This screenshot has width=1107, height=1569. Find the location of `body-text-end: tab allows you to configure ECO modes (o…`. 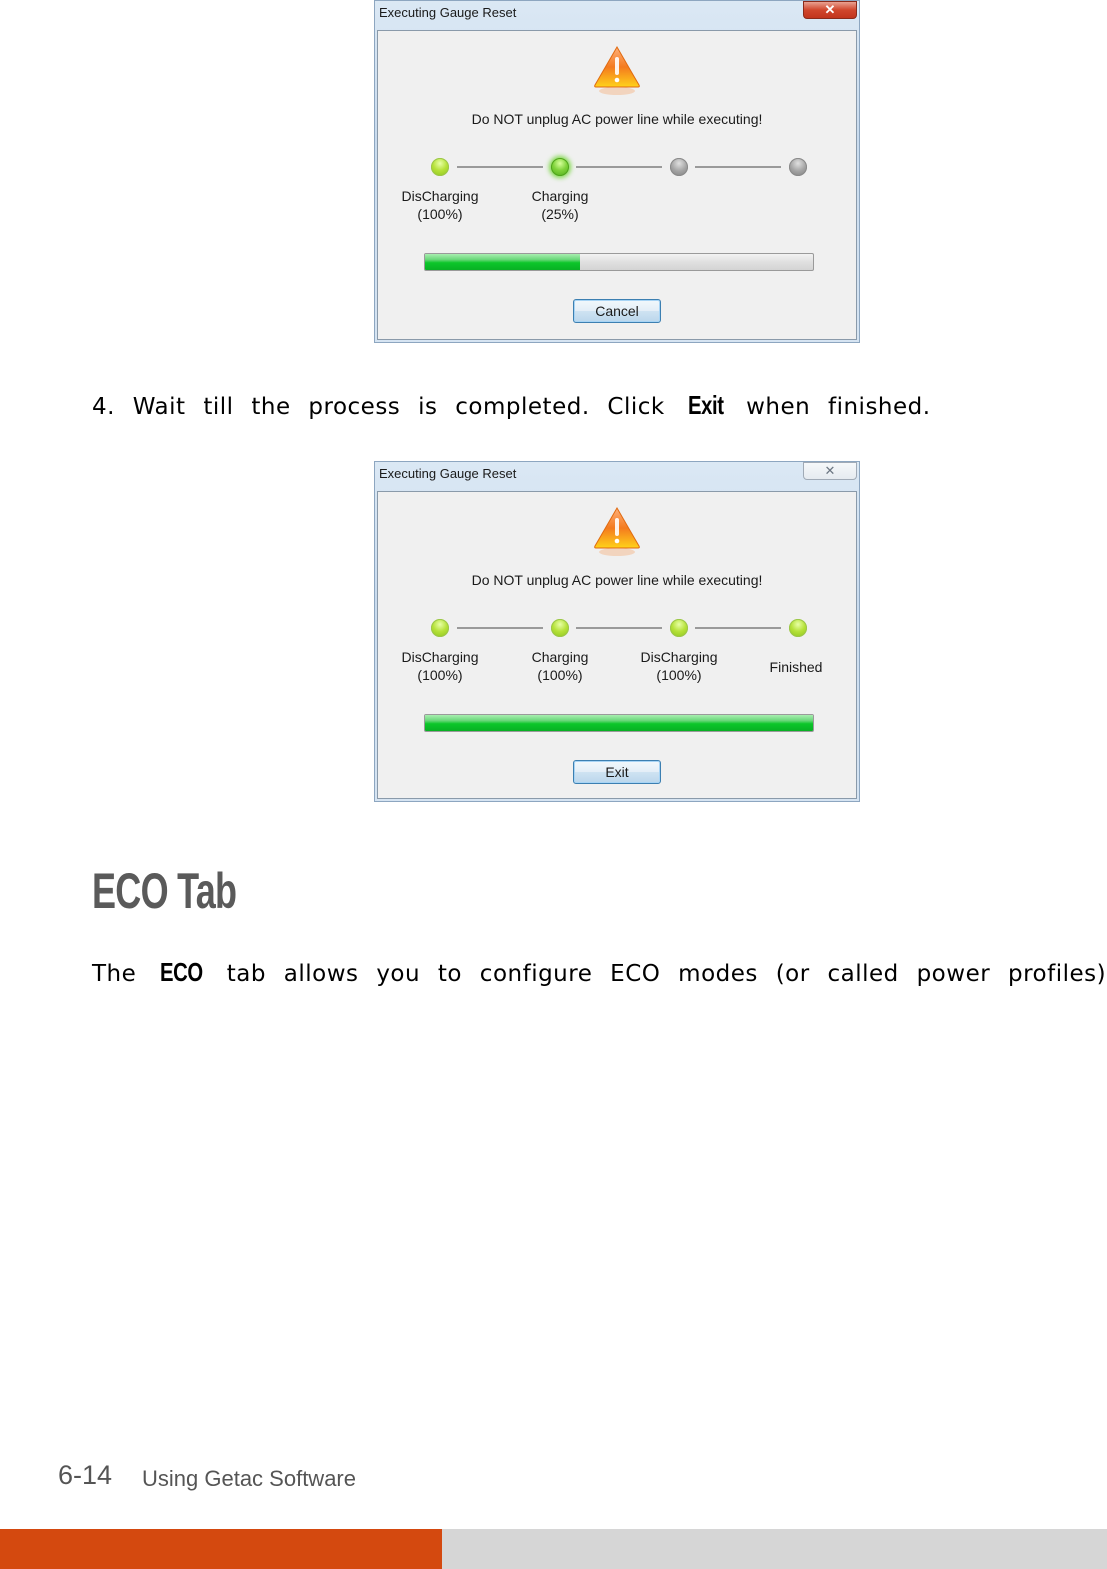

body-text-end: tab allows you to configure ECO modes (o… is located at coordinates (666, 974).